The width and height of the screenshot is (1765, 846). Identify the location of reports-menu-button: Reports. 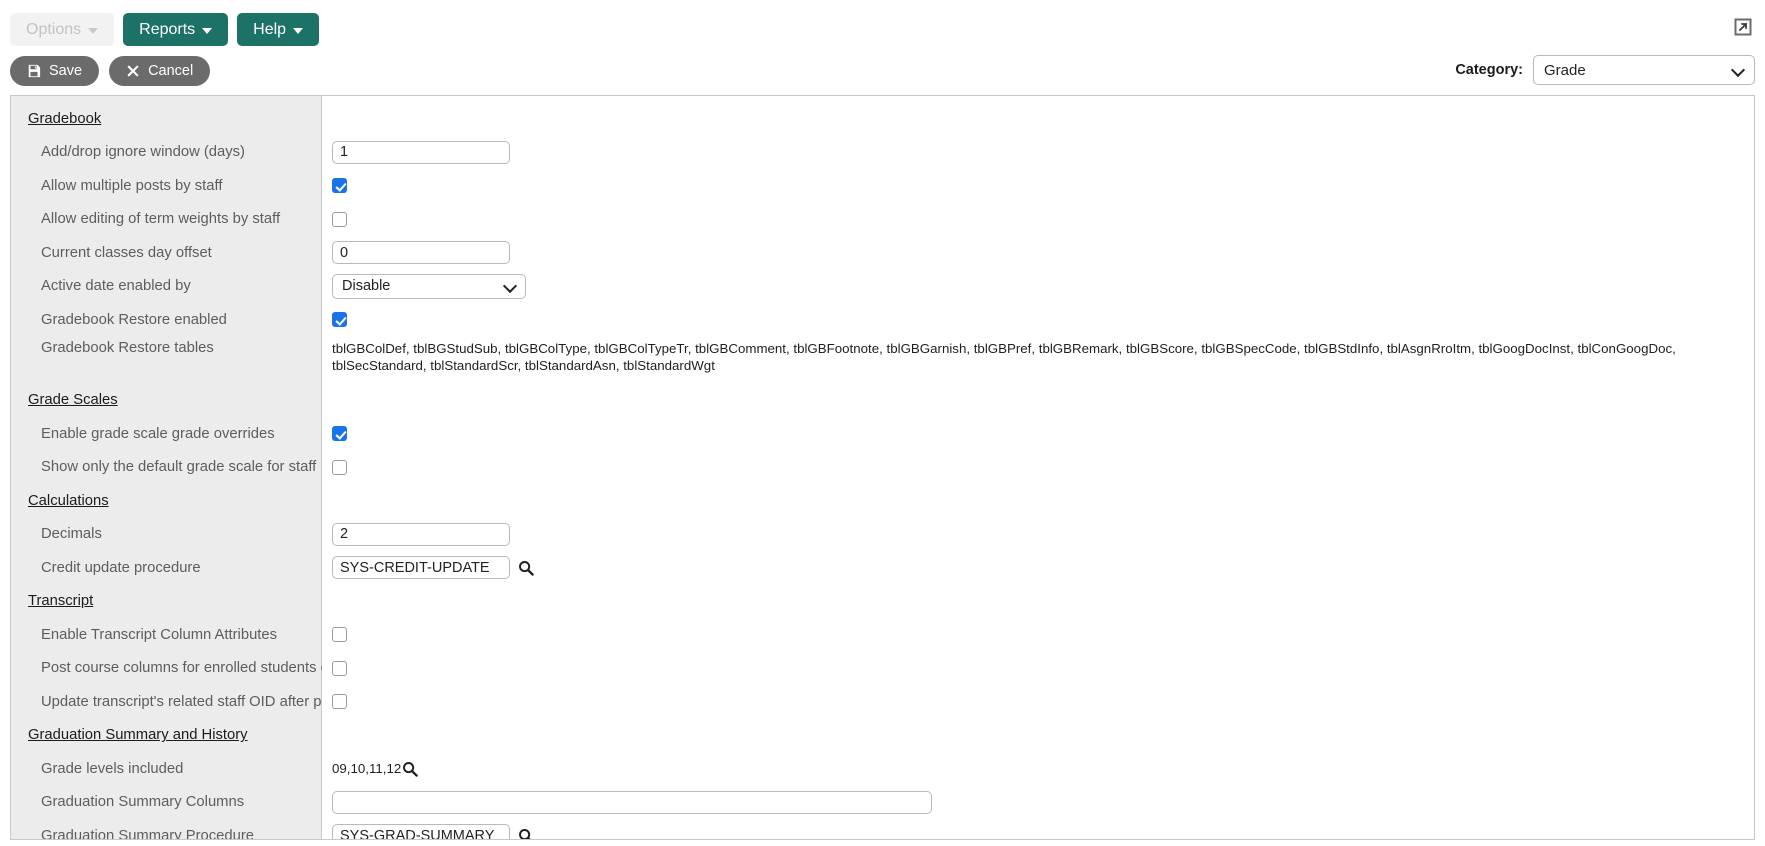
(176, 29).